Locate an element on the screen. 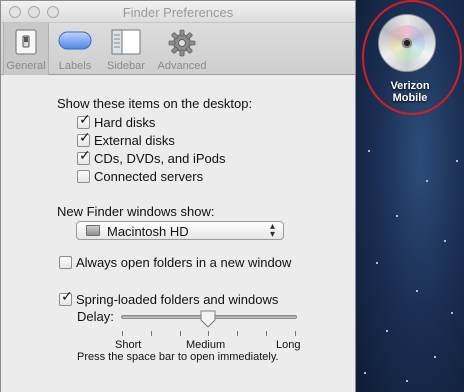 This screenshot has height=392, width=464. spring-loaded-checkbox: ✓ is located at coordinates (66, 297).